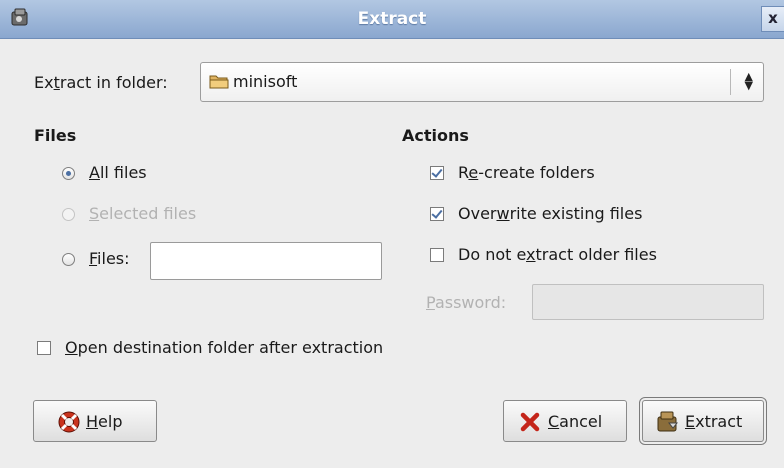  I want to click on extract-button: Extract, so click(703, 421).